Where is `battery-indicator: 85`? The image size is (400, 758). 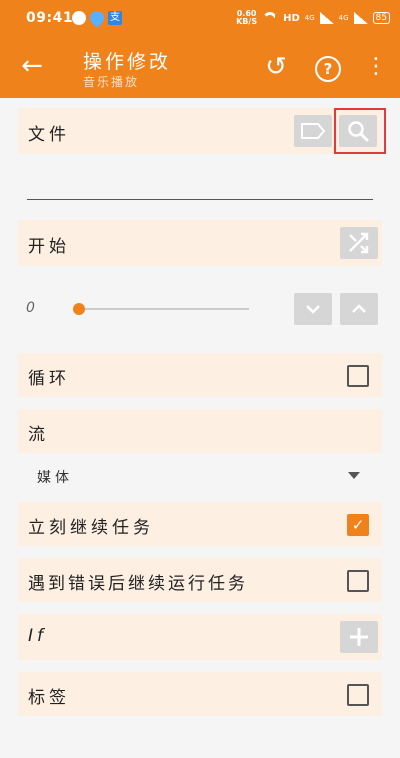 battery-indicator: 85 is located at coordinates (381, 18).